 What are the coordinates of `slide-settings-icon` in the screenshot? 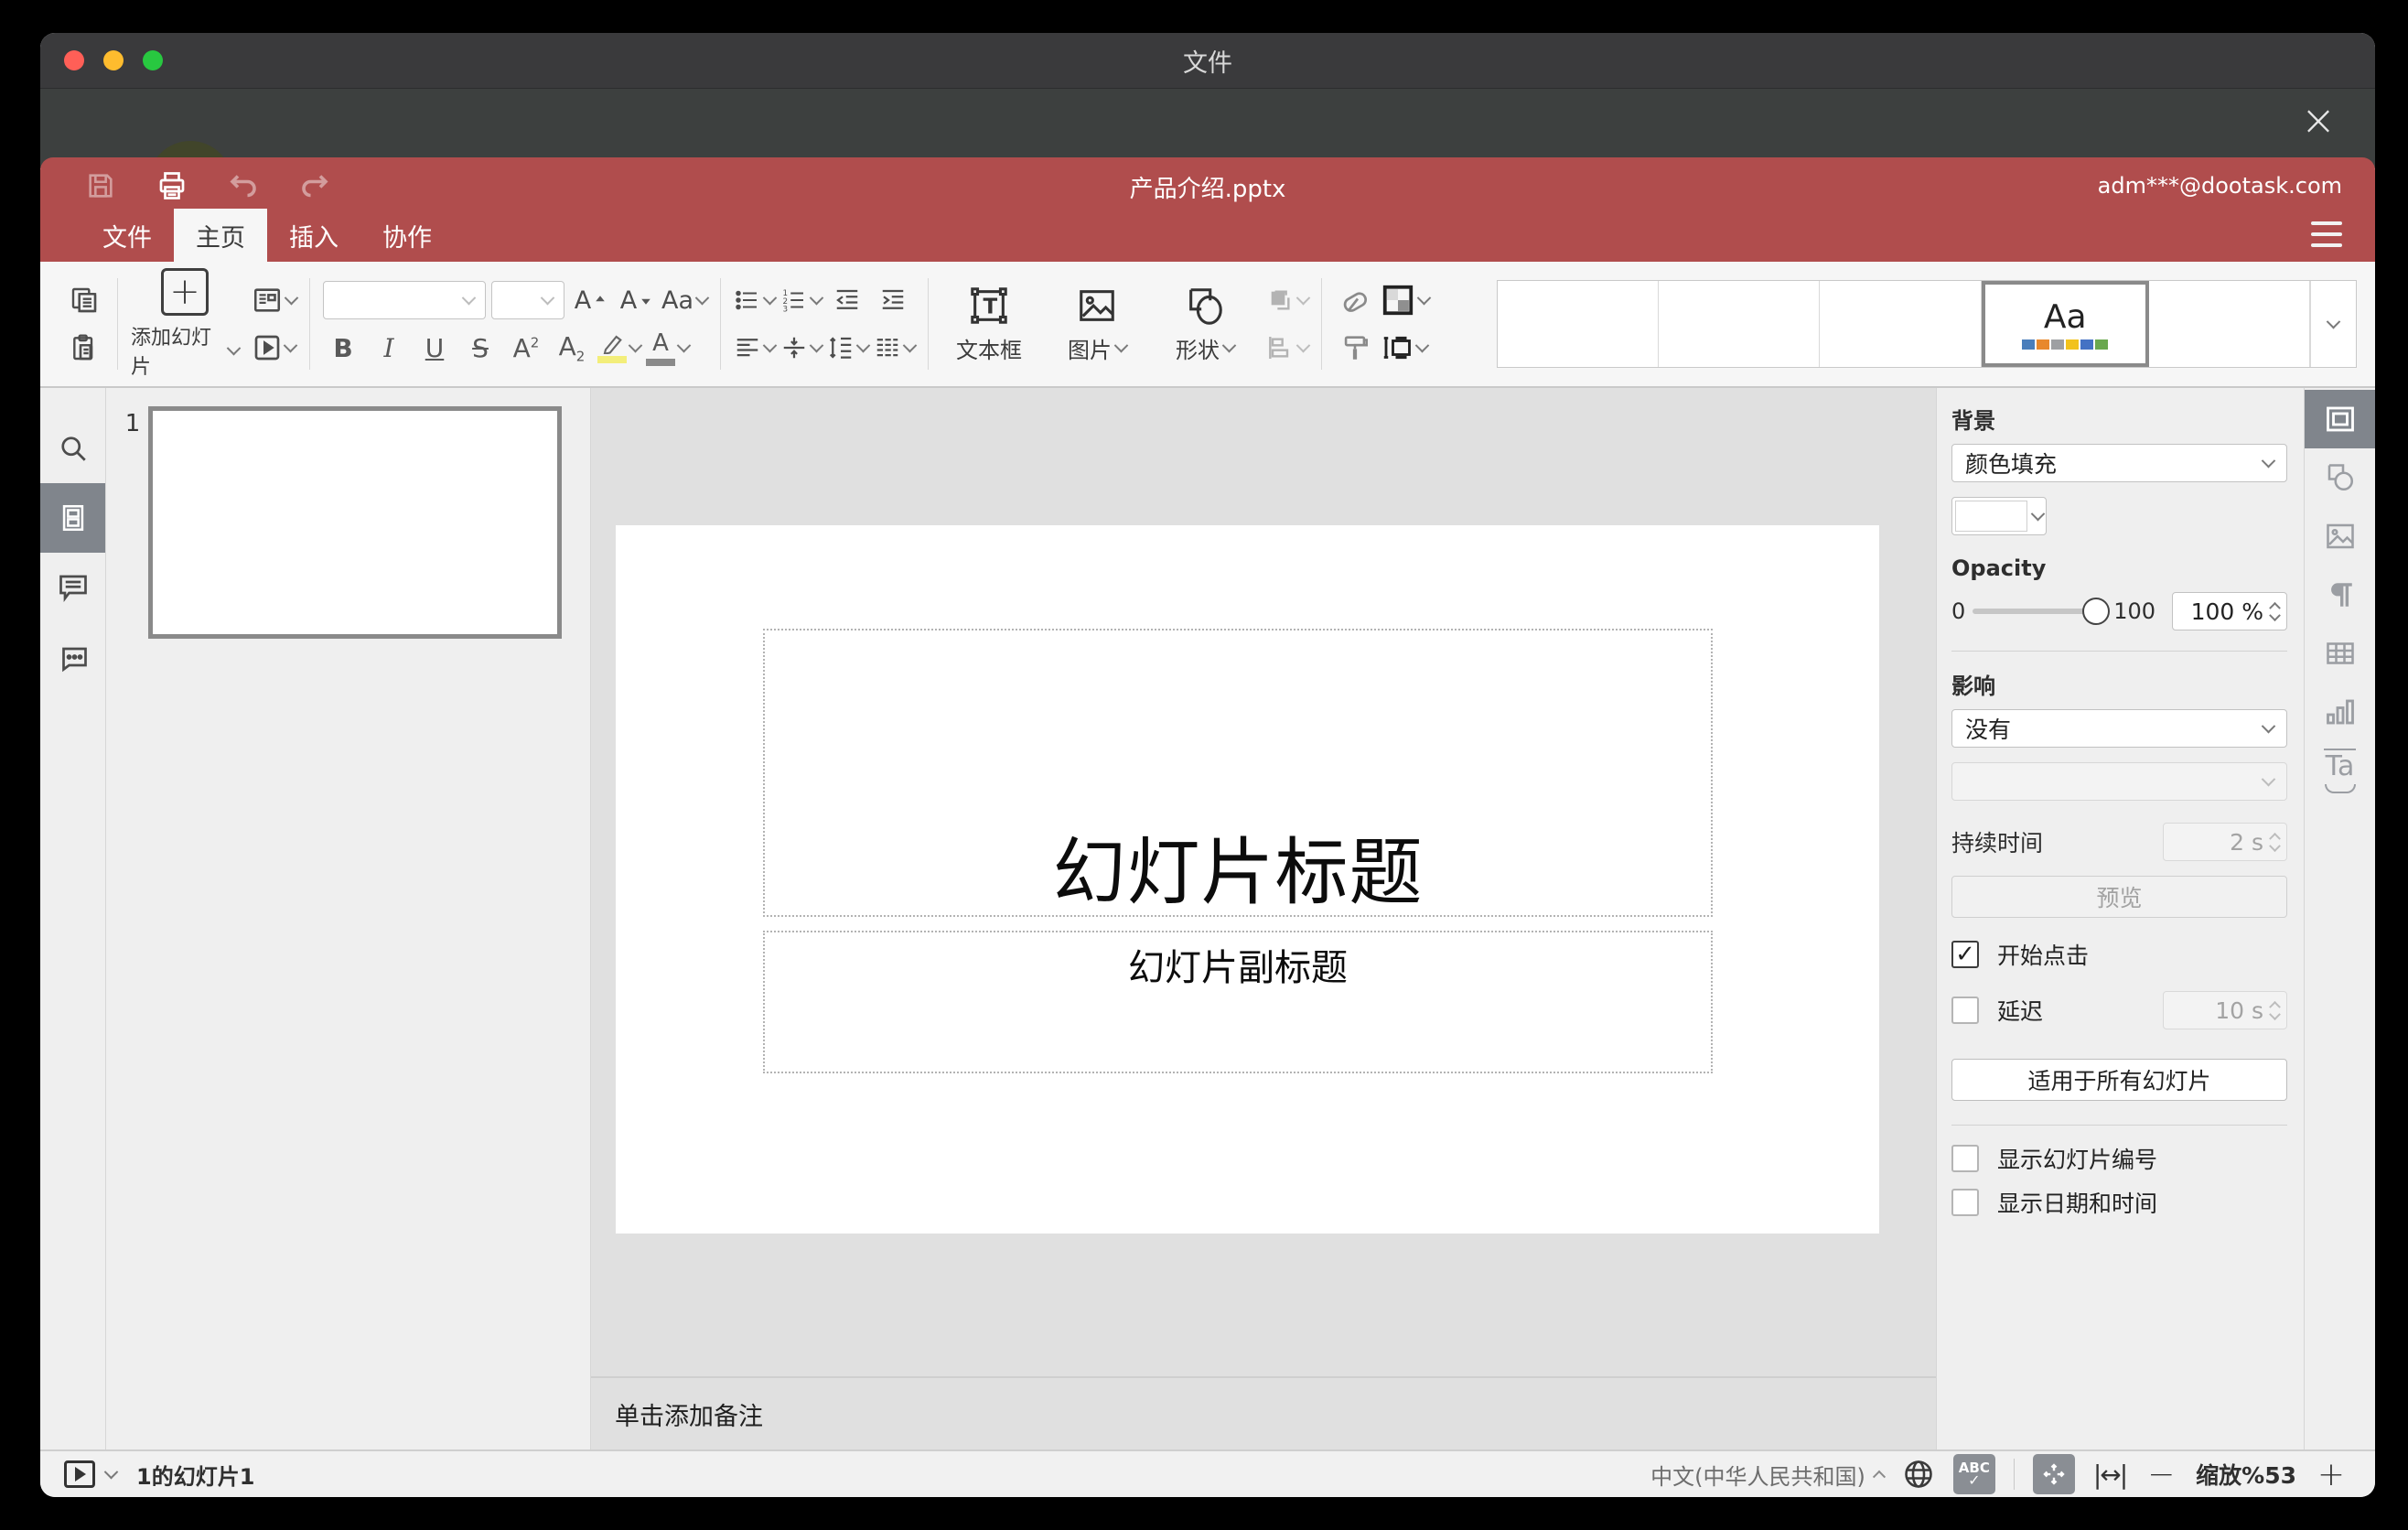 It's located at (2340, 419).